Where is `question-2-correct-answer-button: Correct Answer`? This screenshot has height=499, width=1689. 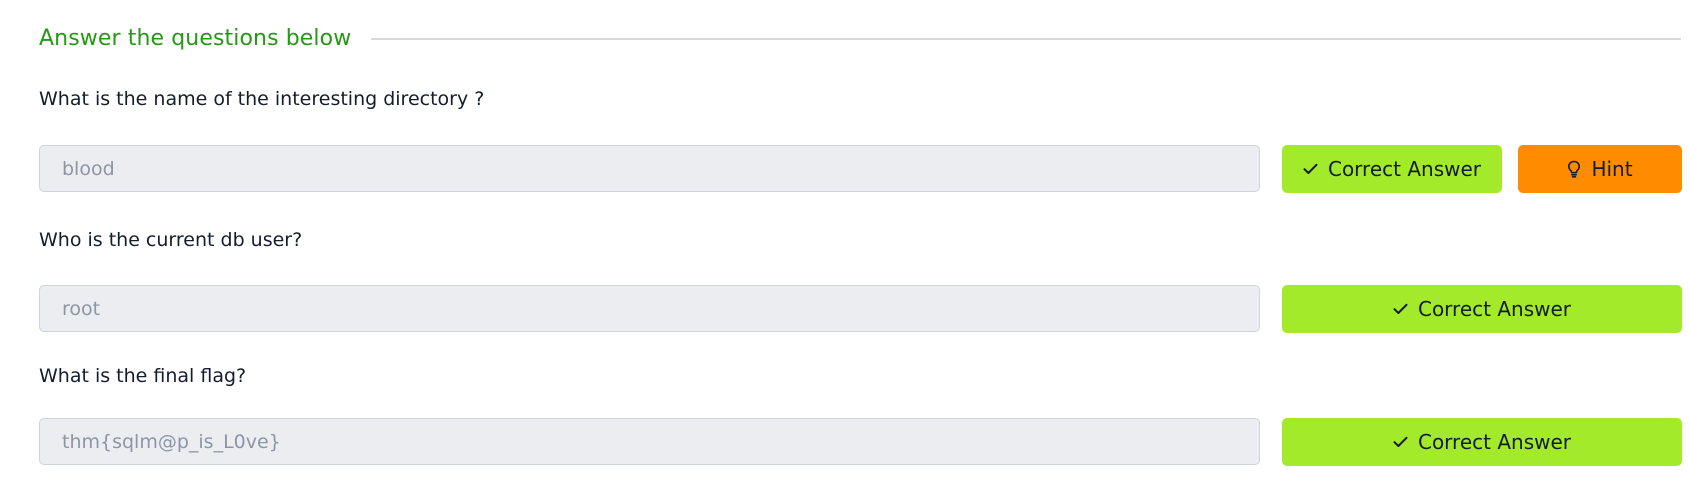 question-2-correct-answer-button: Correct Answer is located at coordinates (1482, 309).